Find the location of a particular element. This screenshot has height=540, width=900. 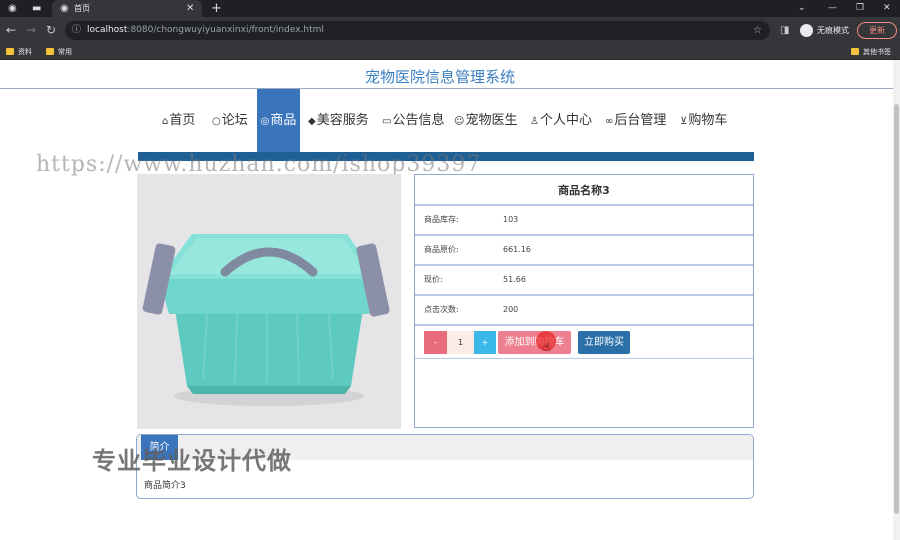

title-divider is located at coordinates (446, 88).